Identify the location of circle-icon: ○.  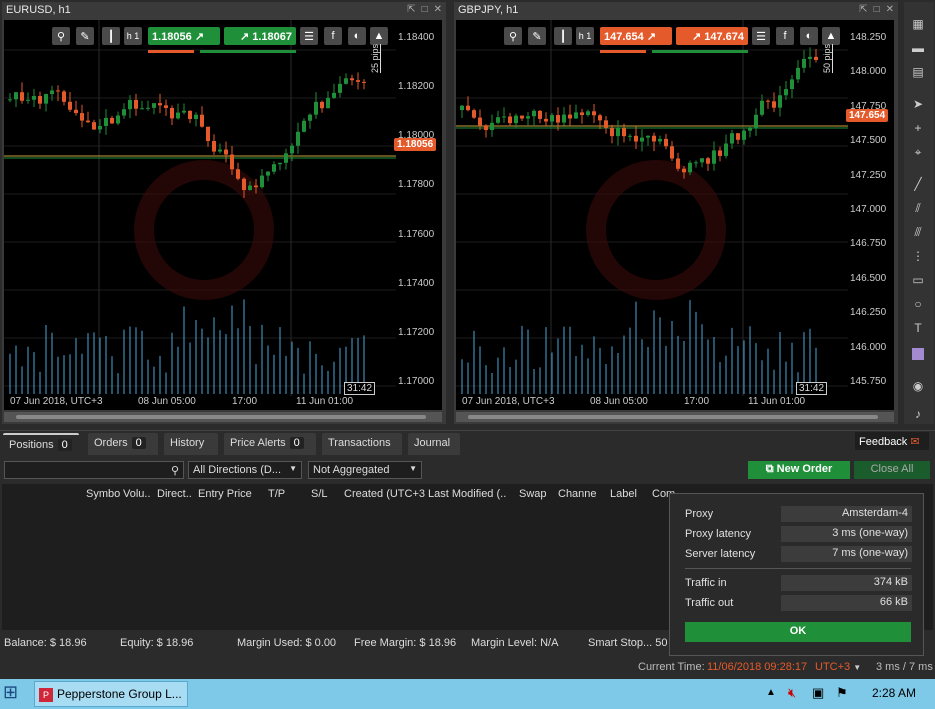
(918, 304).